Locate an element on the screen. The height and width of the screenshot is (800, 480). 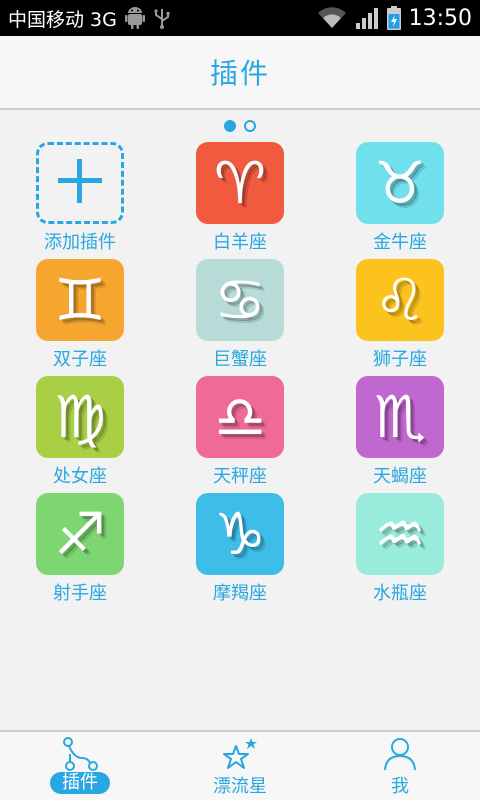
carrier-label: 中国移动 3G is located at coordinates (62, 19).